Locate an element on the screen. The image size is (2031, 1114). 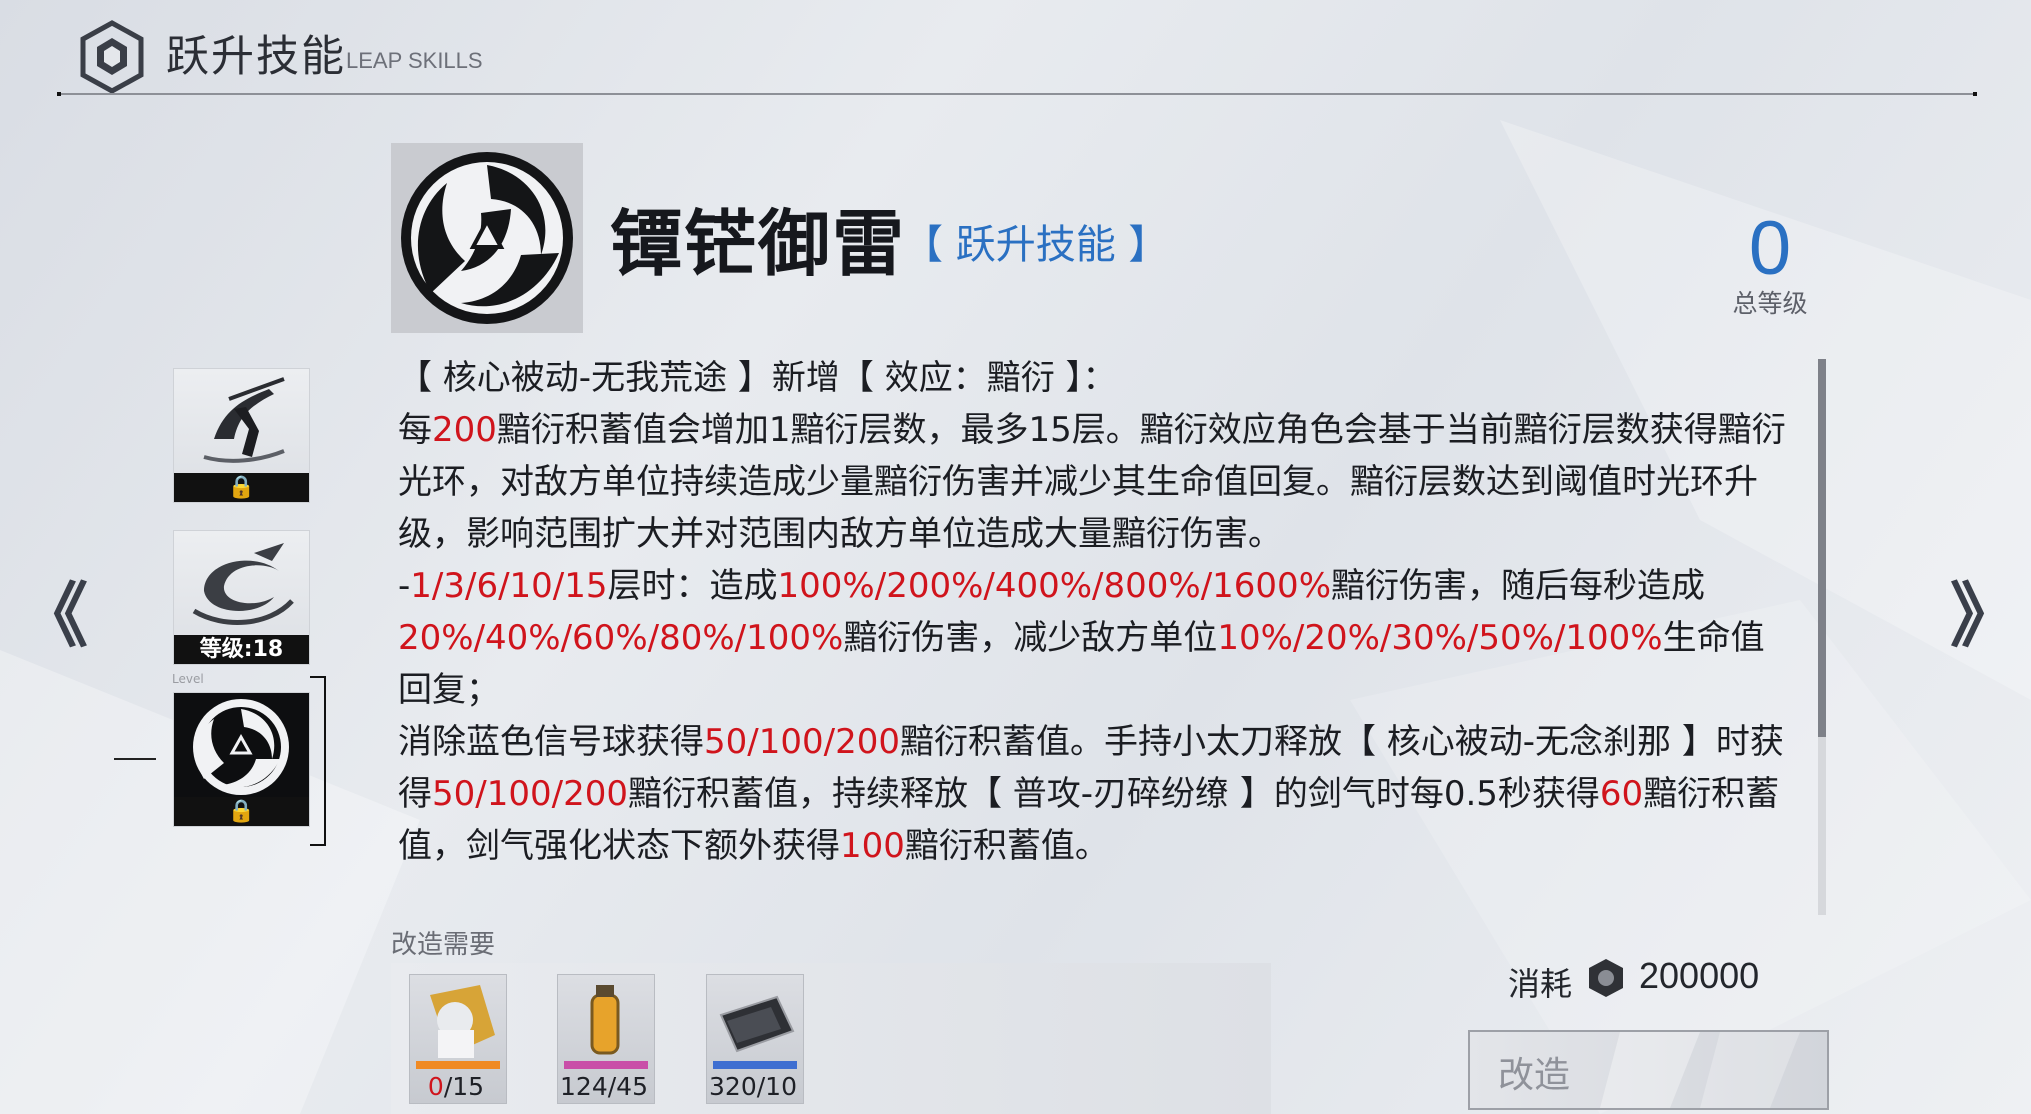
material-2-need: /45 is located at coordinates (627, 1086).